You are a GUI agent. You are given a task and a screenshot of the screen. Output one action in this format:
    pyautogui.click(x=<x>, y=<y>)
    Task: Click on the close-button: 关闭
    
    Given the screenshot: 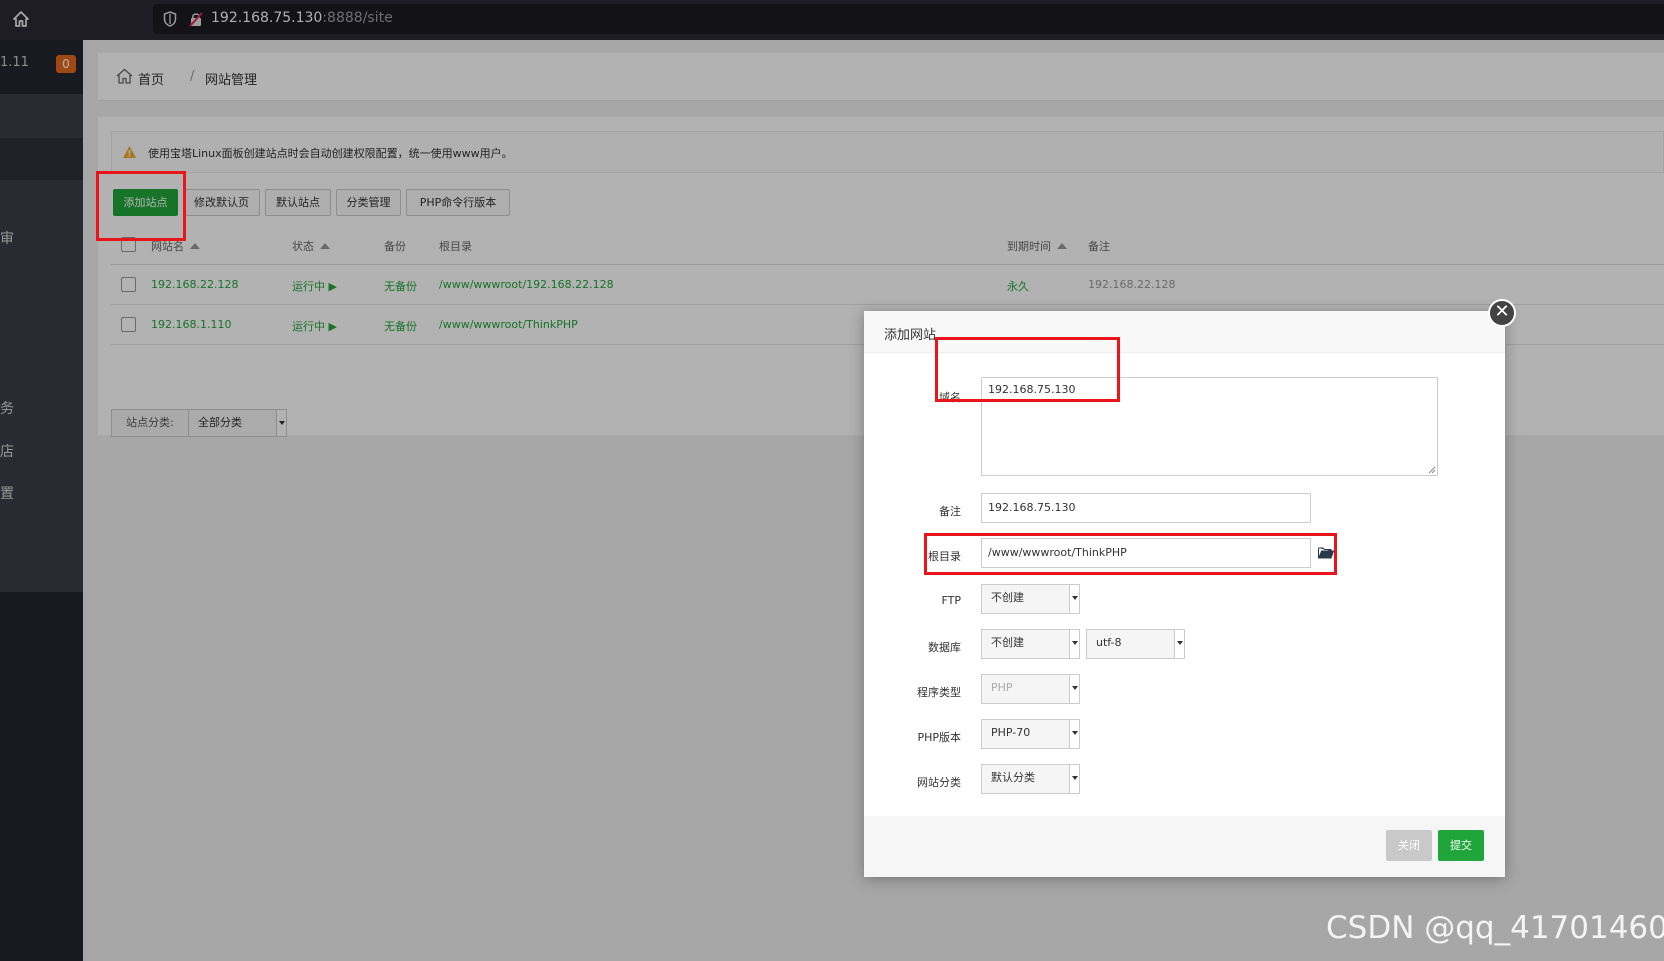 What is the action you would take?
    pyautogui.click(x=1409, y=845)
    